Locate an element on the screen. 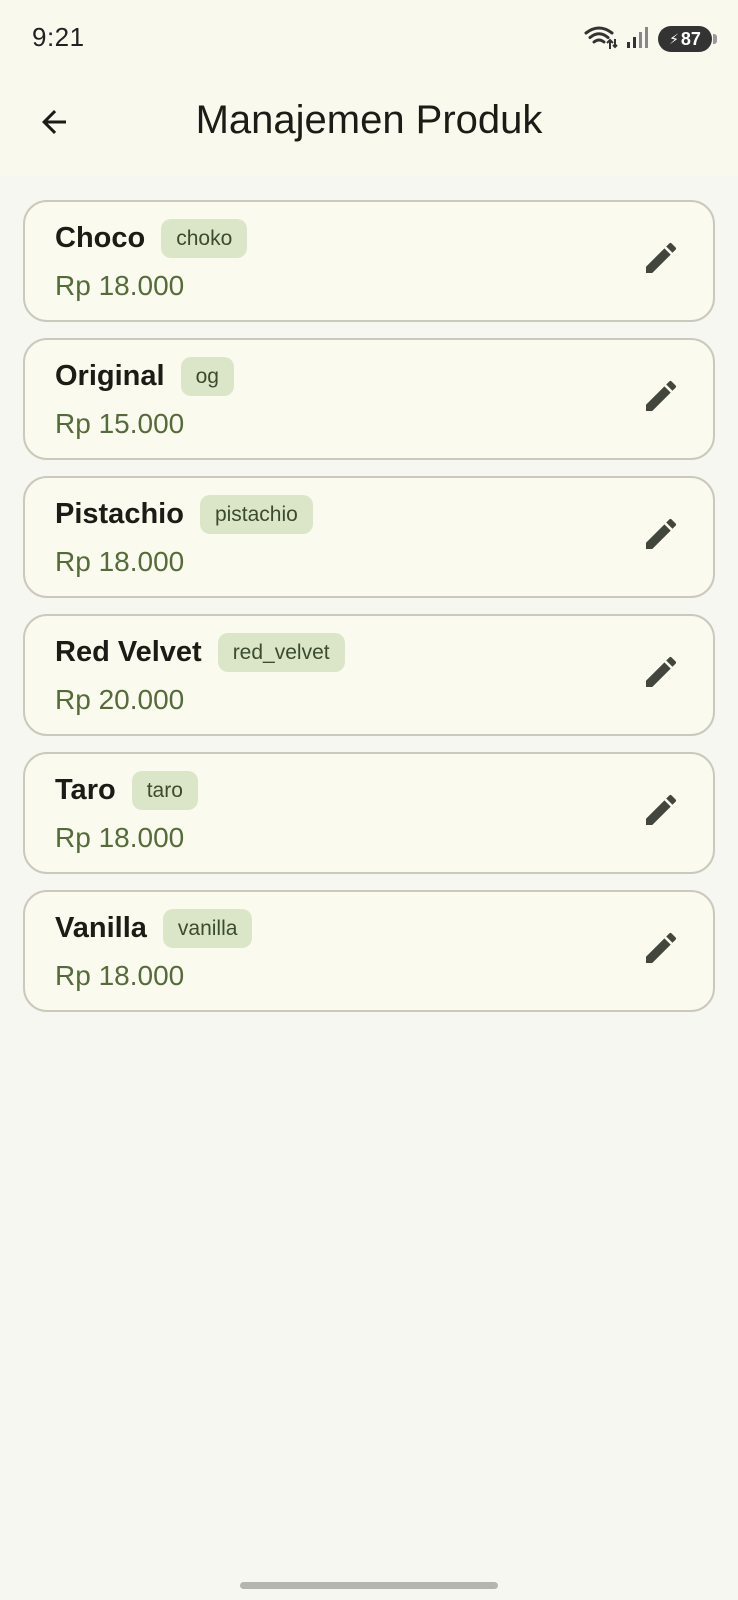 This screenshot has height=1600, width=738. battery-icon: ⚡ 87 is located at coordinates (687, 39).